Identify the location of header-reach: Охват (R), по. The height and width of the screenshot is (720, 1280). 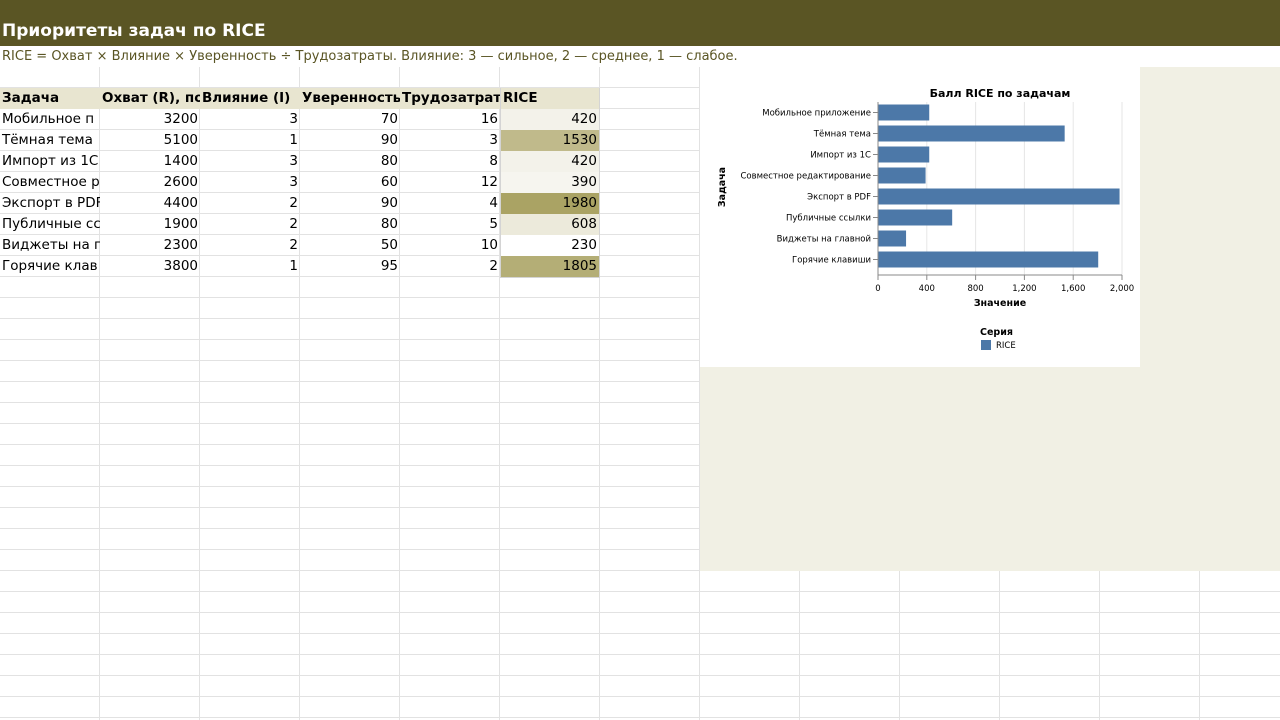
(150, 98).